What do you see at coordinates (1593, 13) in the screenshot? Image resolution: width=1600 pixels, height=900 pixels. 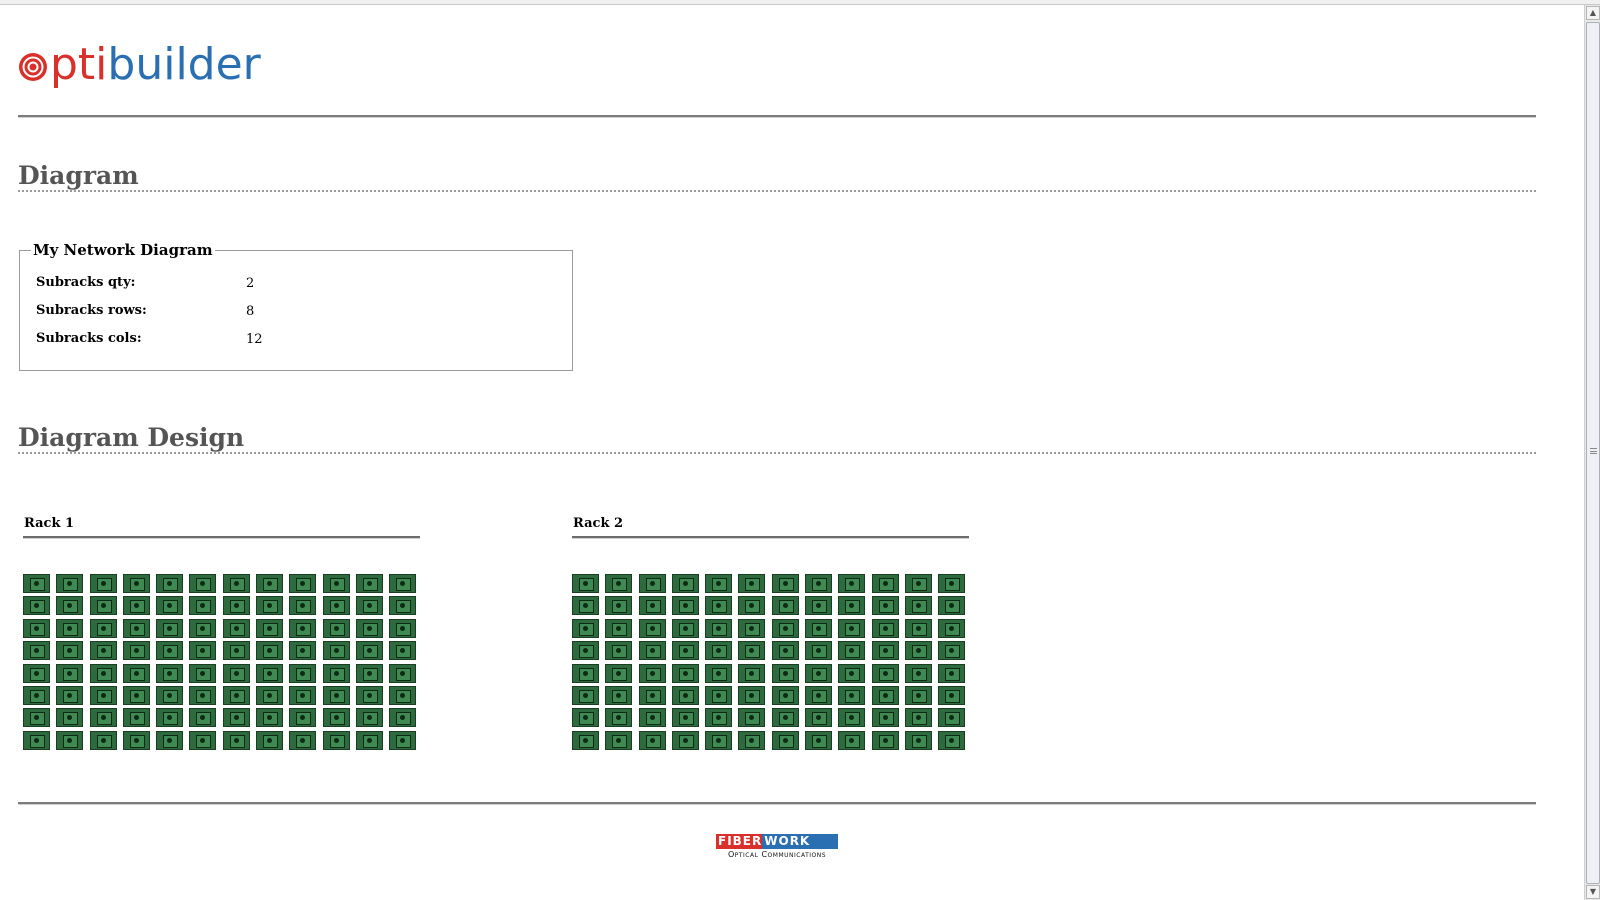 I see `scroll-up-arrow-icon: ▲` at bounding box center [1593, 13].